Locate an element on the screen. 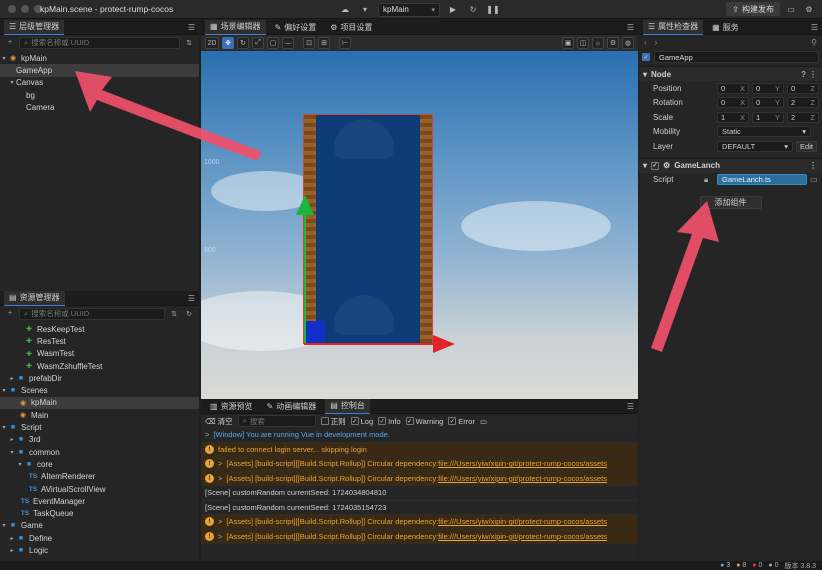 The image size is (822, 570). console-search-input: ⌕ 搜索 is located at coordinates (276, 421).